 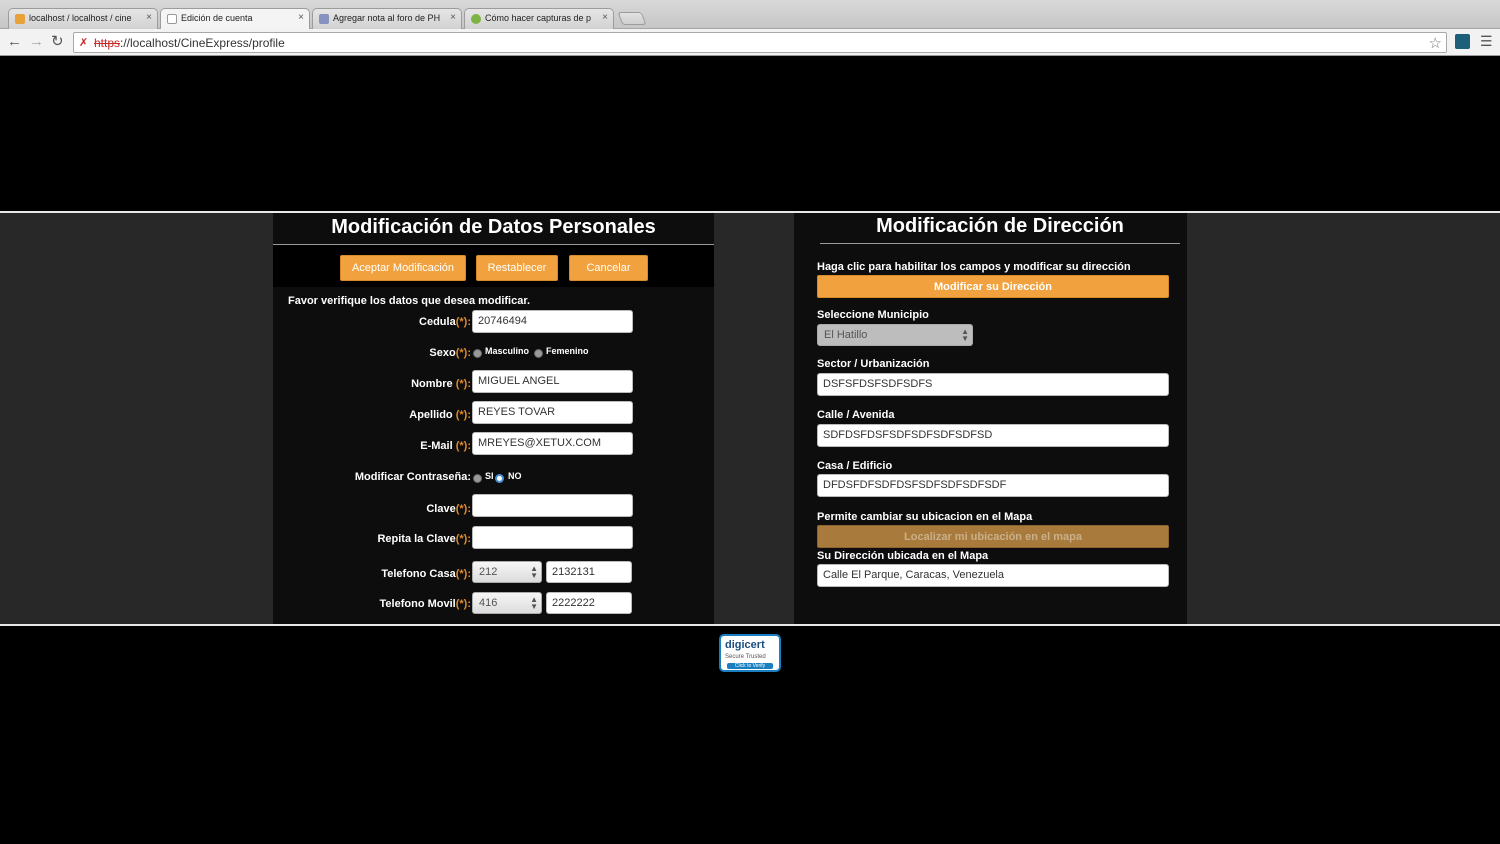 I want to click on email-input: MREYES@XETUX.COM, so click(x=552, y=443).